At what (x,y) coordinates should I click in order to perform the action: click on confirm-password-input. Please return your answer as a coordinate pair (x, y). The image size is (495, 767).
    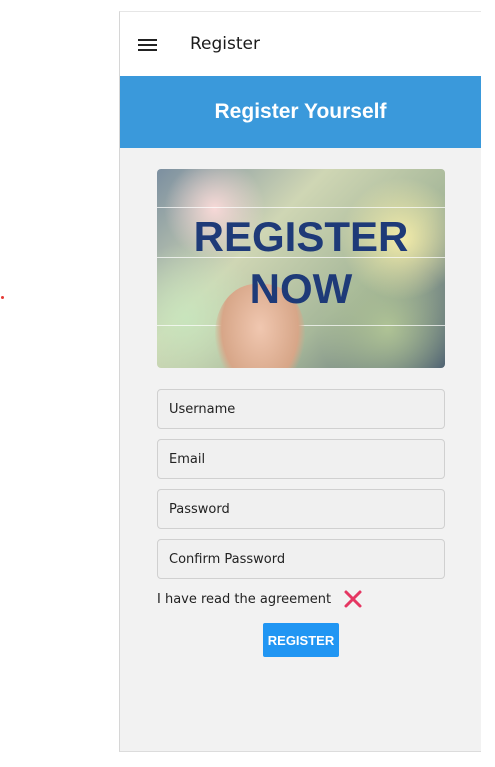
    Looking at the image, I should click on (301, 559).